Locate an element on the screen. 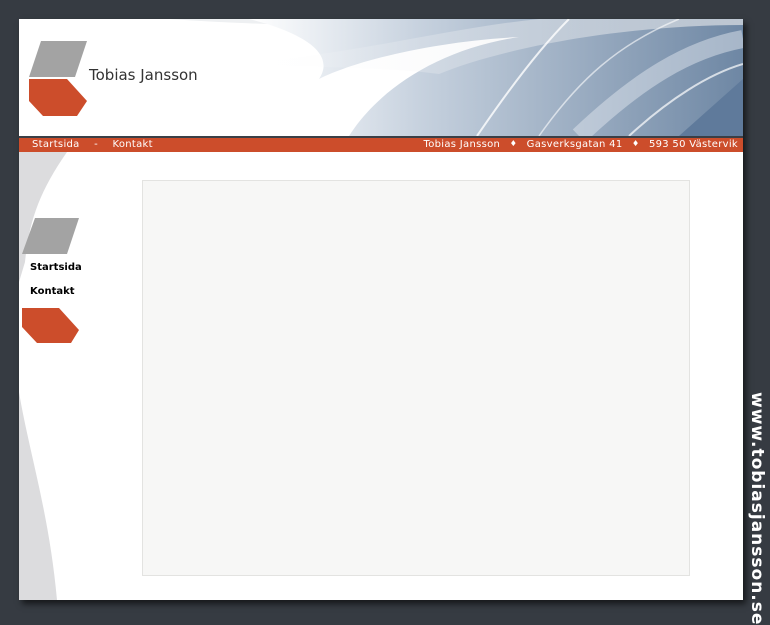  side-logo-orange-icon is located at coordinates (50, 325).